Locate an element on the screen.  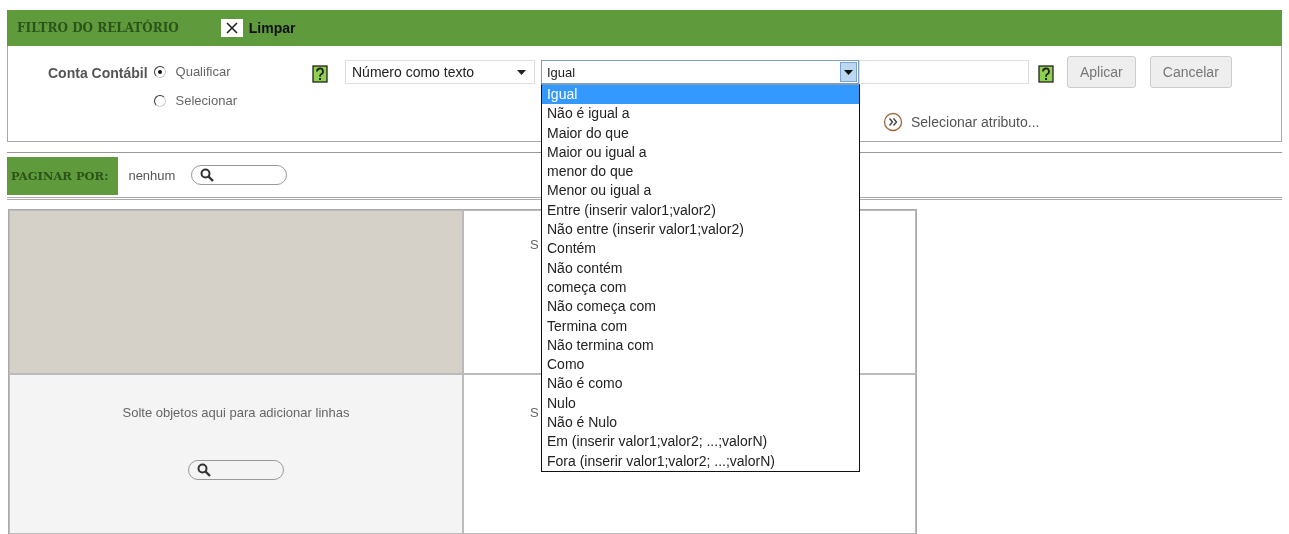
close-icon is located at coordinates (231, 28).